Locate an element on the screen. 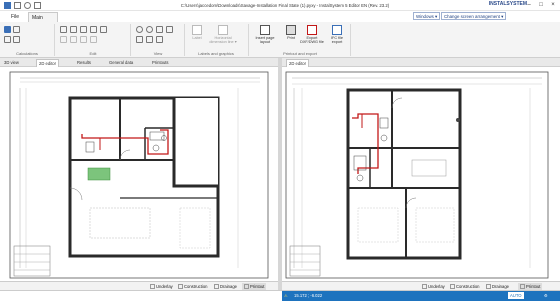 Image resolution: width=560 pixels, height=301 pixels. mirror-icon is located at coordinates (83, 39).